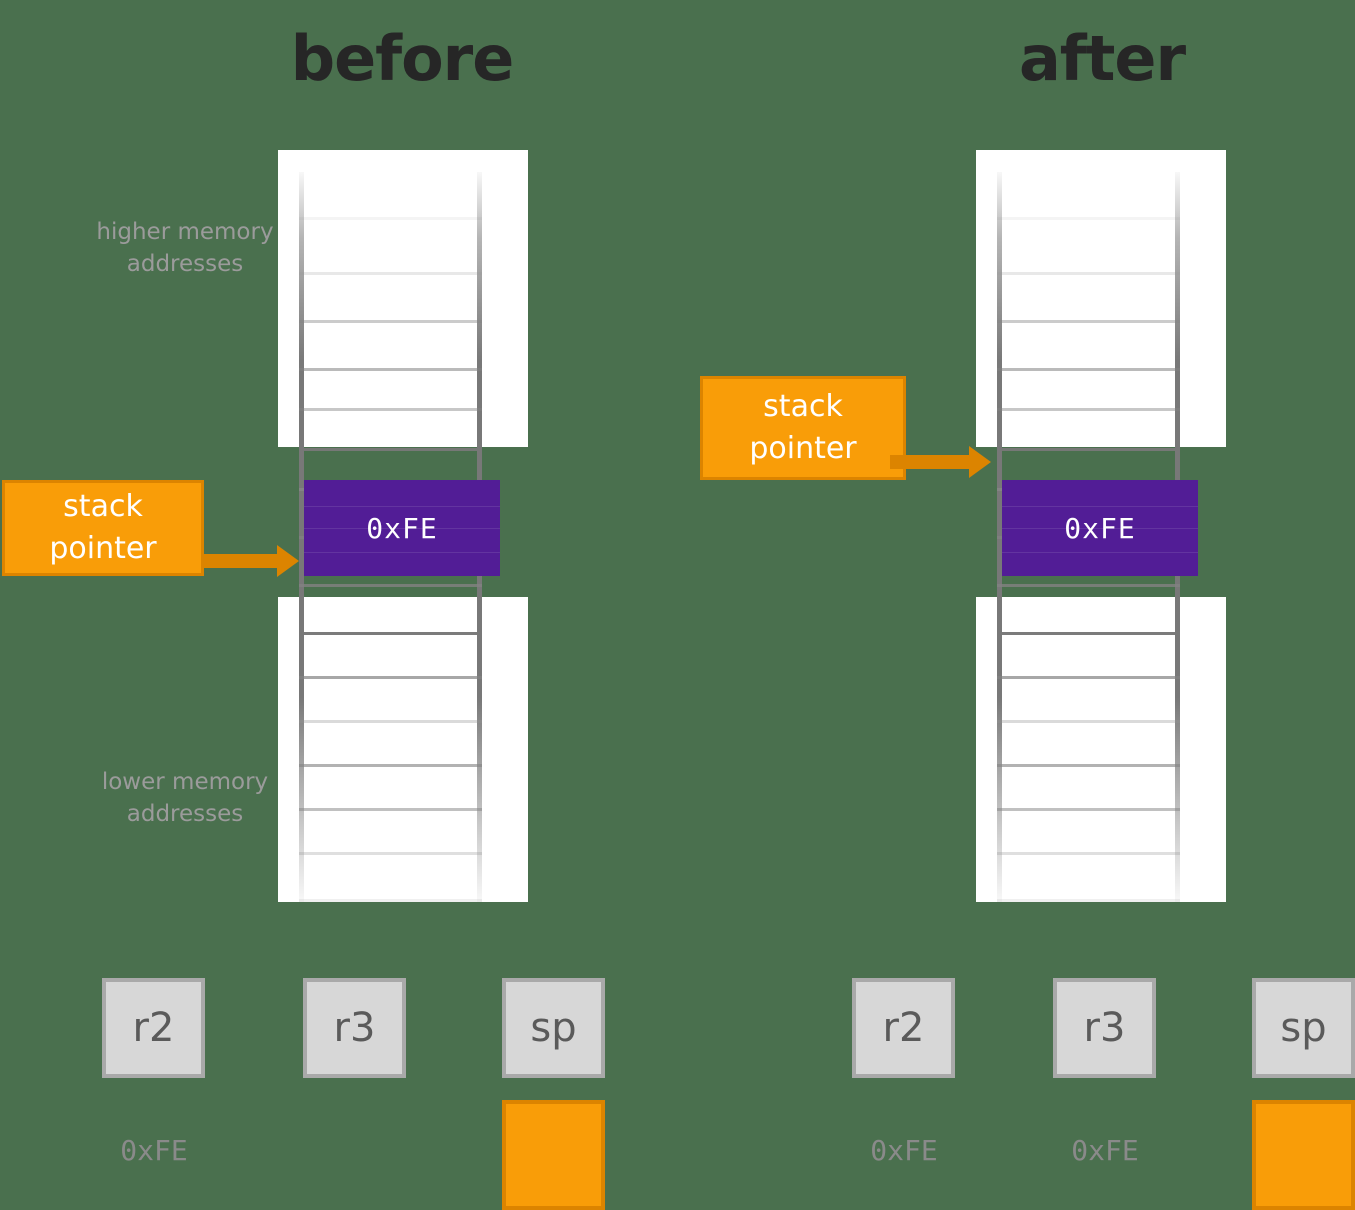  Describe the element at coordinates (1105, 1150) in the screenshot. I see `register-value-after-r3: 0xFE` at that location.